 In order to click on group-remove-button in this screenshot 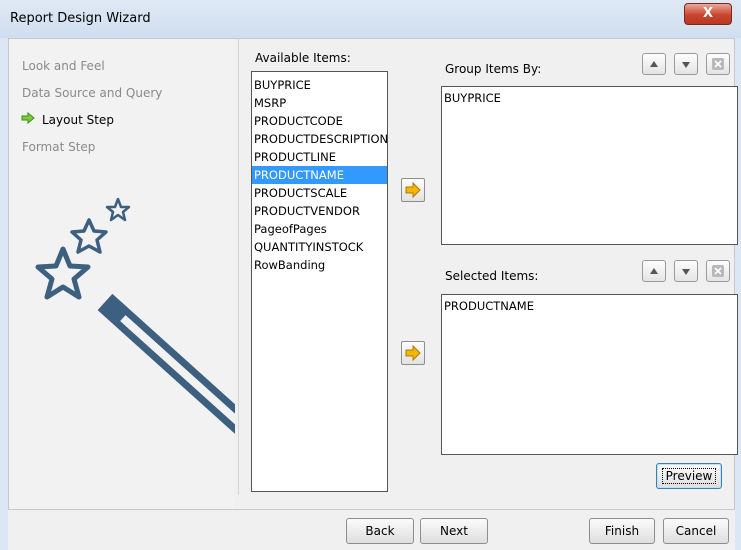, I will do `click(718, 64)`.